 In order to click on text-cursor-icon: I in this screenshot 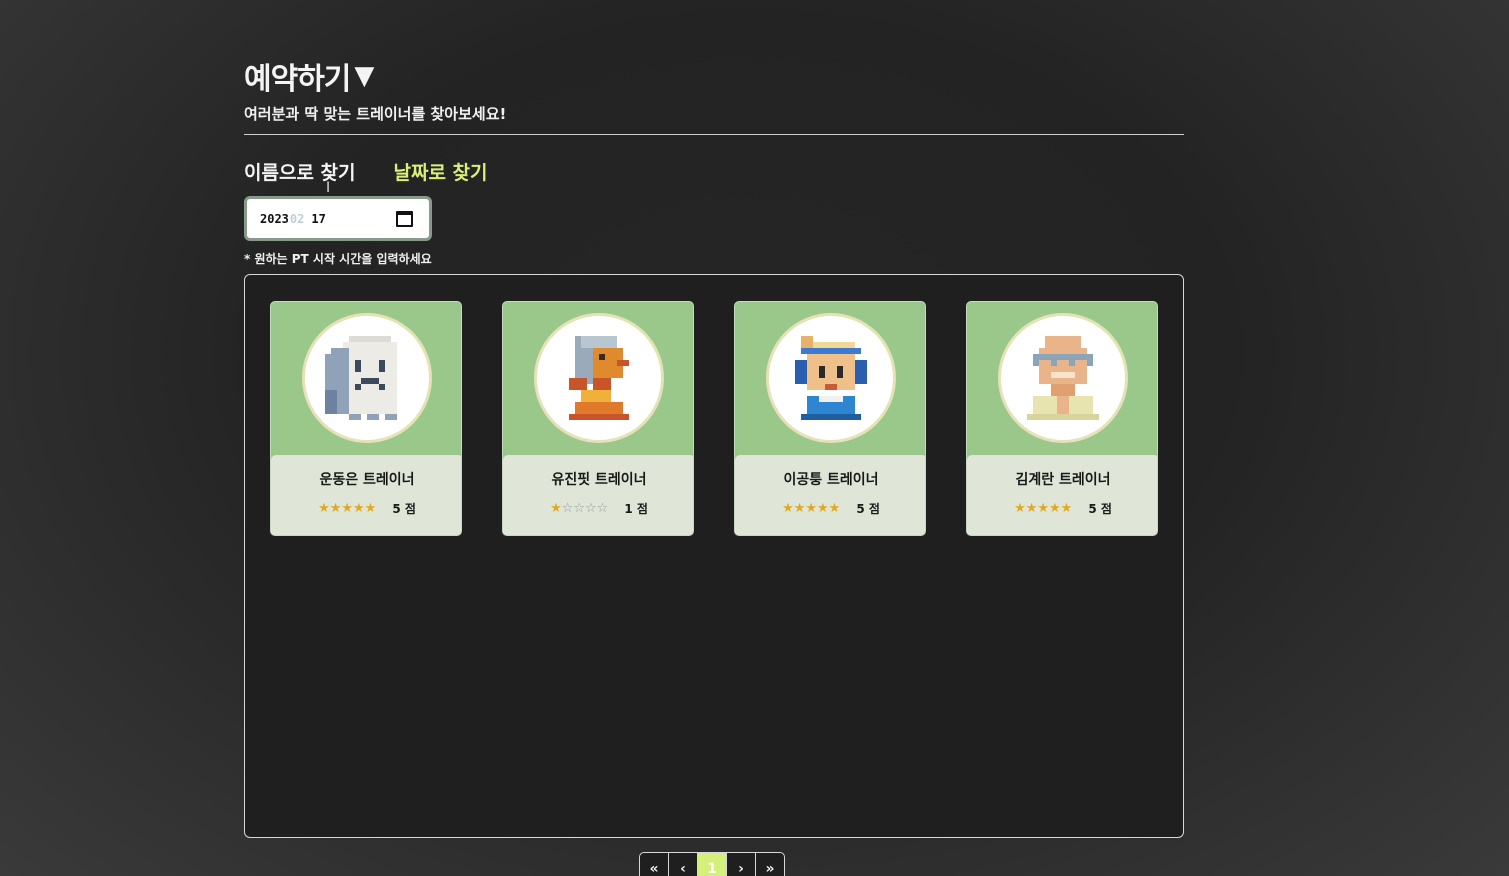, I will do `click(328, 188)`.